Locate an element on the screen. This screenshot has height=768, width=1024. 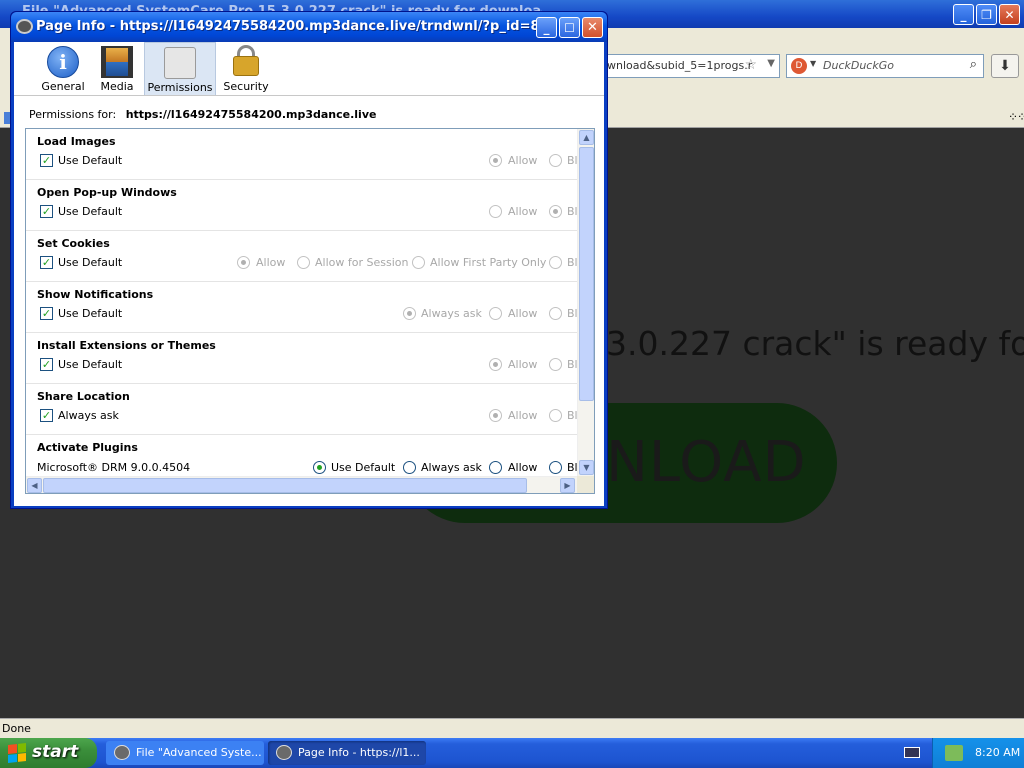
search-input: D ▼ DuckDuckGo ⌕ is located at coordinates (885, 66).